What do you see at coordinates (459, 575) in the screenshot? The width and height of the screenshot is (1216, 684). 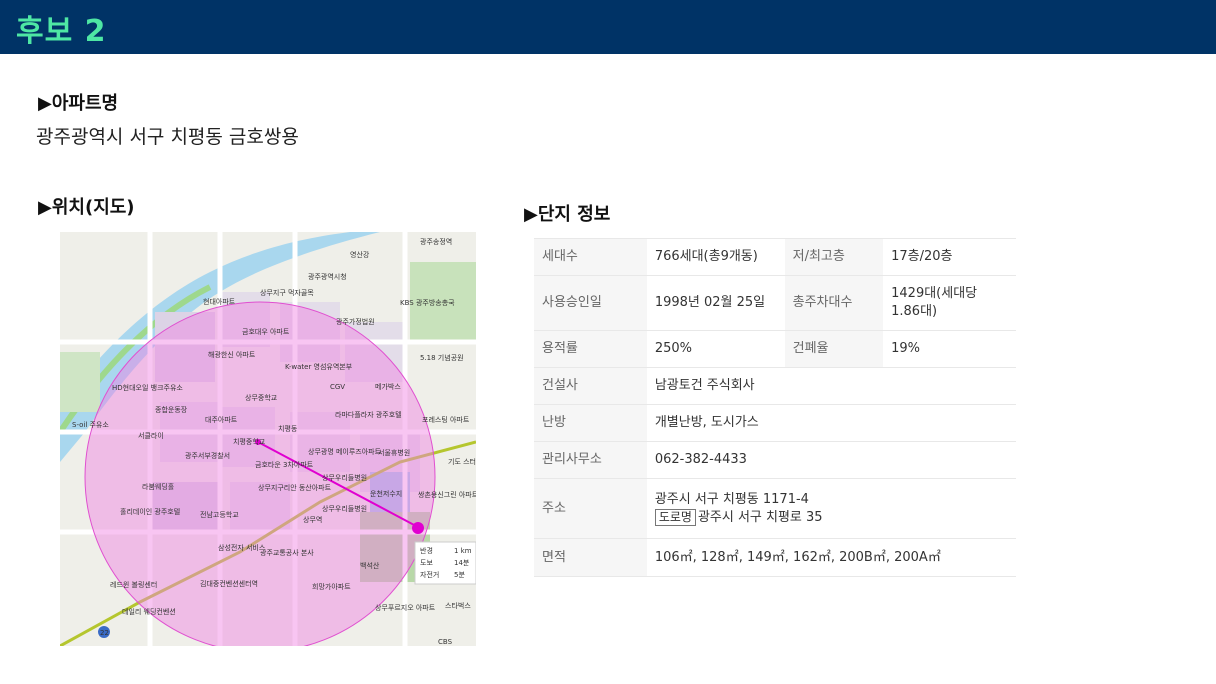 I see `route-bike-value: 5분` at bounding box center [459, 575].